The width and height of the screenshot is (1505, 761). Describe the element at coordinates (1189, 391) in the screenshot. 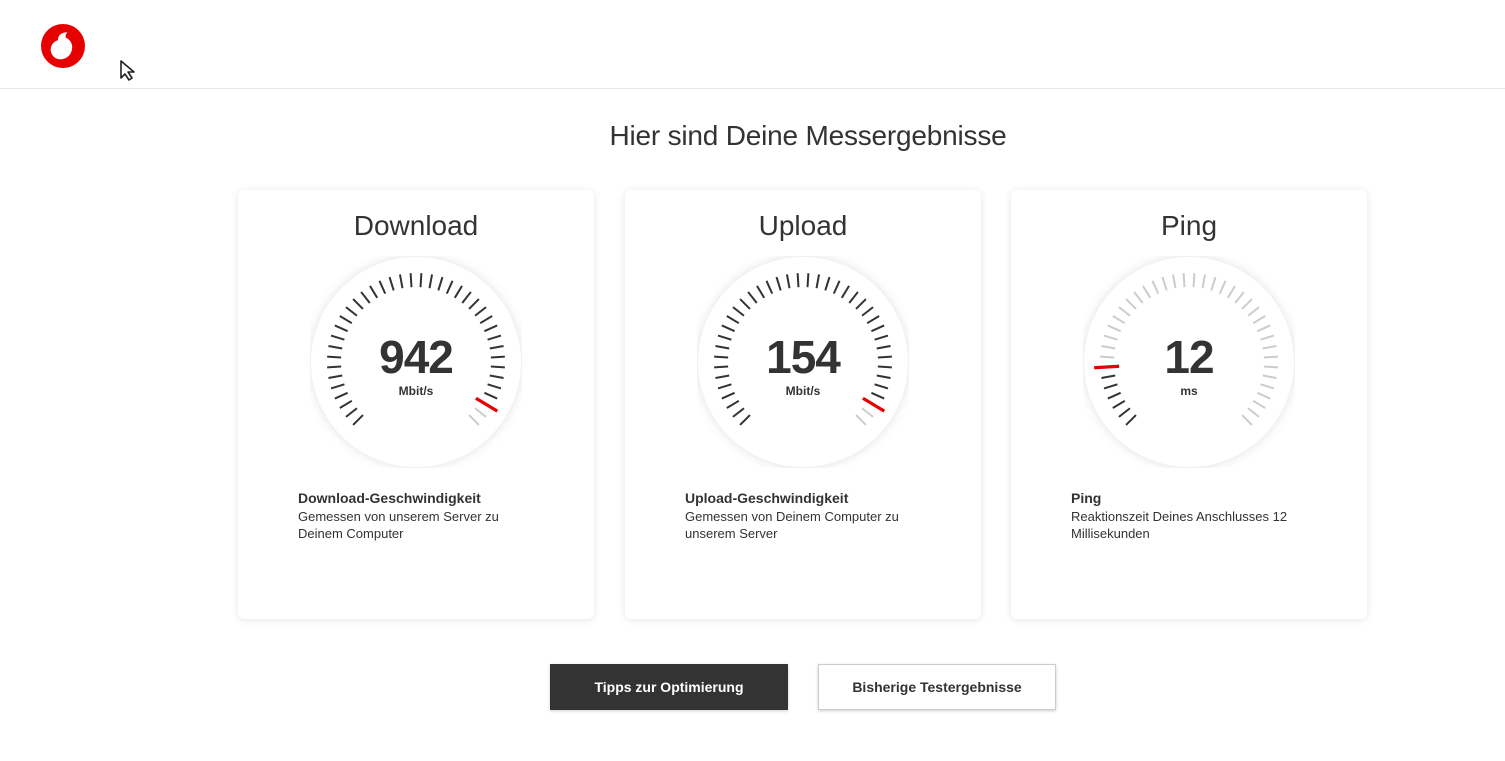

I see `ping-unit: ms` at that location.